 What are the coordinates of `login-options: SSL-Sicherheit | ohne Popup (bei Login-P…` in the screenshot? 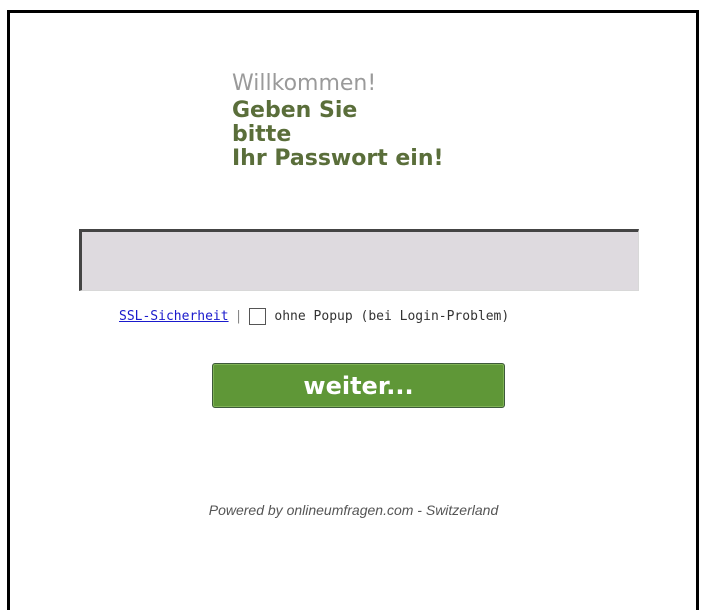 It's located at (314, 316).